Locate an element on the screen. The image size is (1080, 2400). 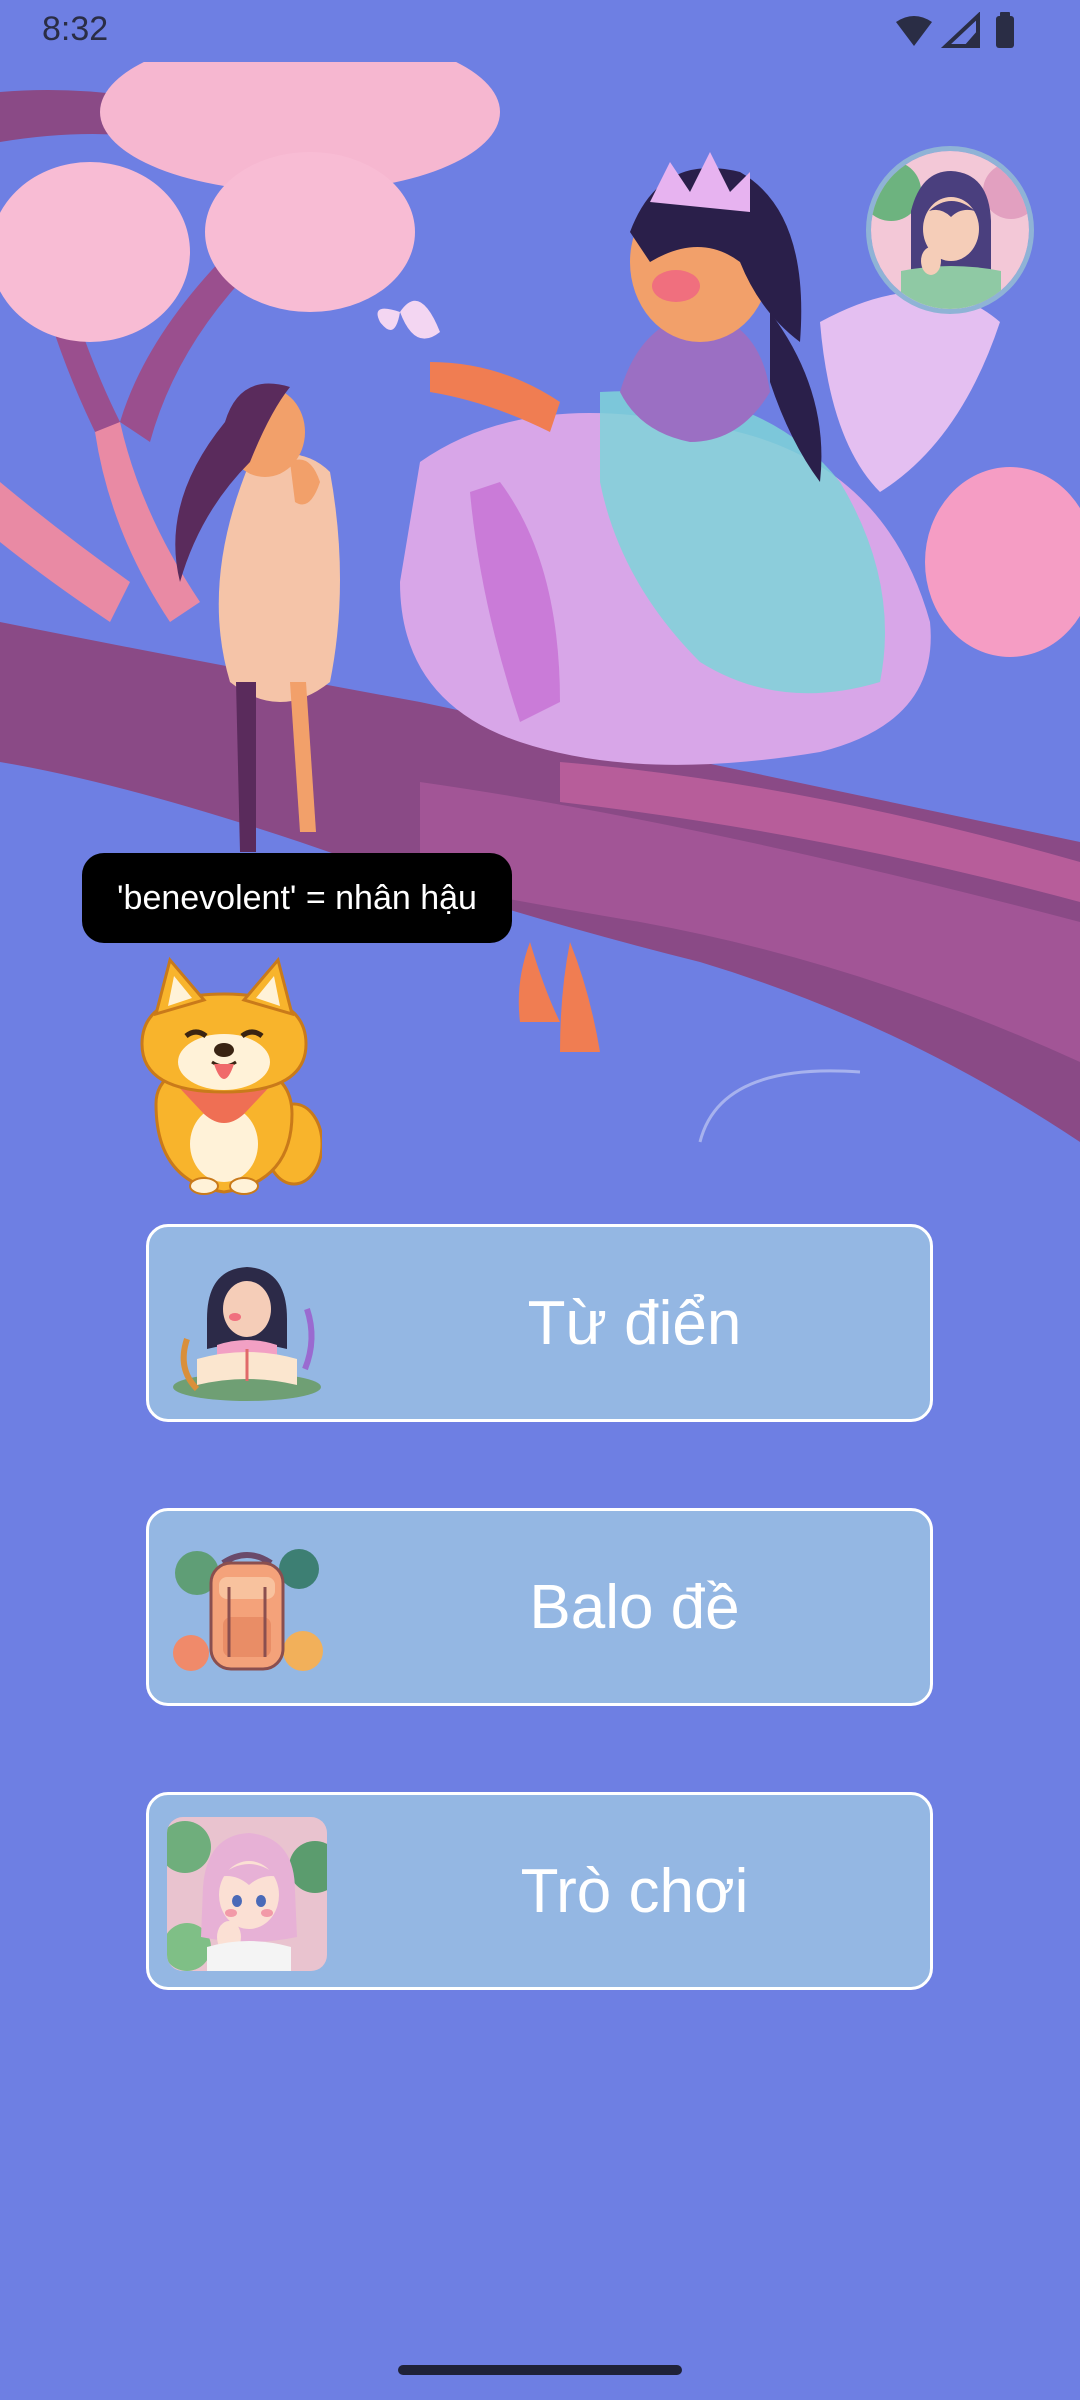
status-bar: 8:32 is located at coordinates (540, 31).